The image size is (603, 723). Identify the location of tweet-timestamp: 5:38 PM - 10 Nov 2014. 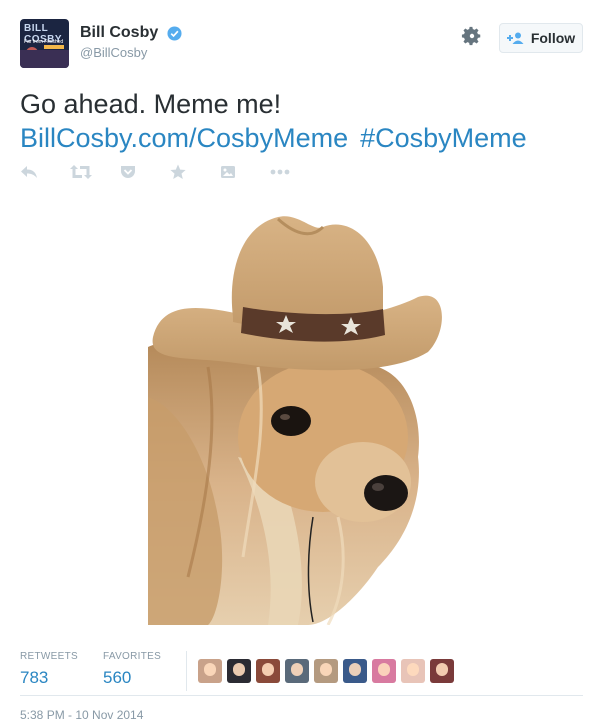
(81, 715).